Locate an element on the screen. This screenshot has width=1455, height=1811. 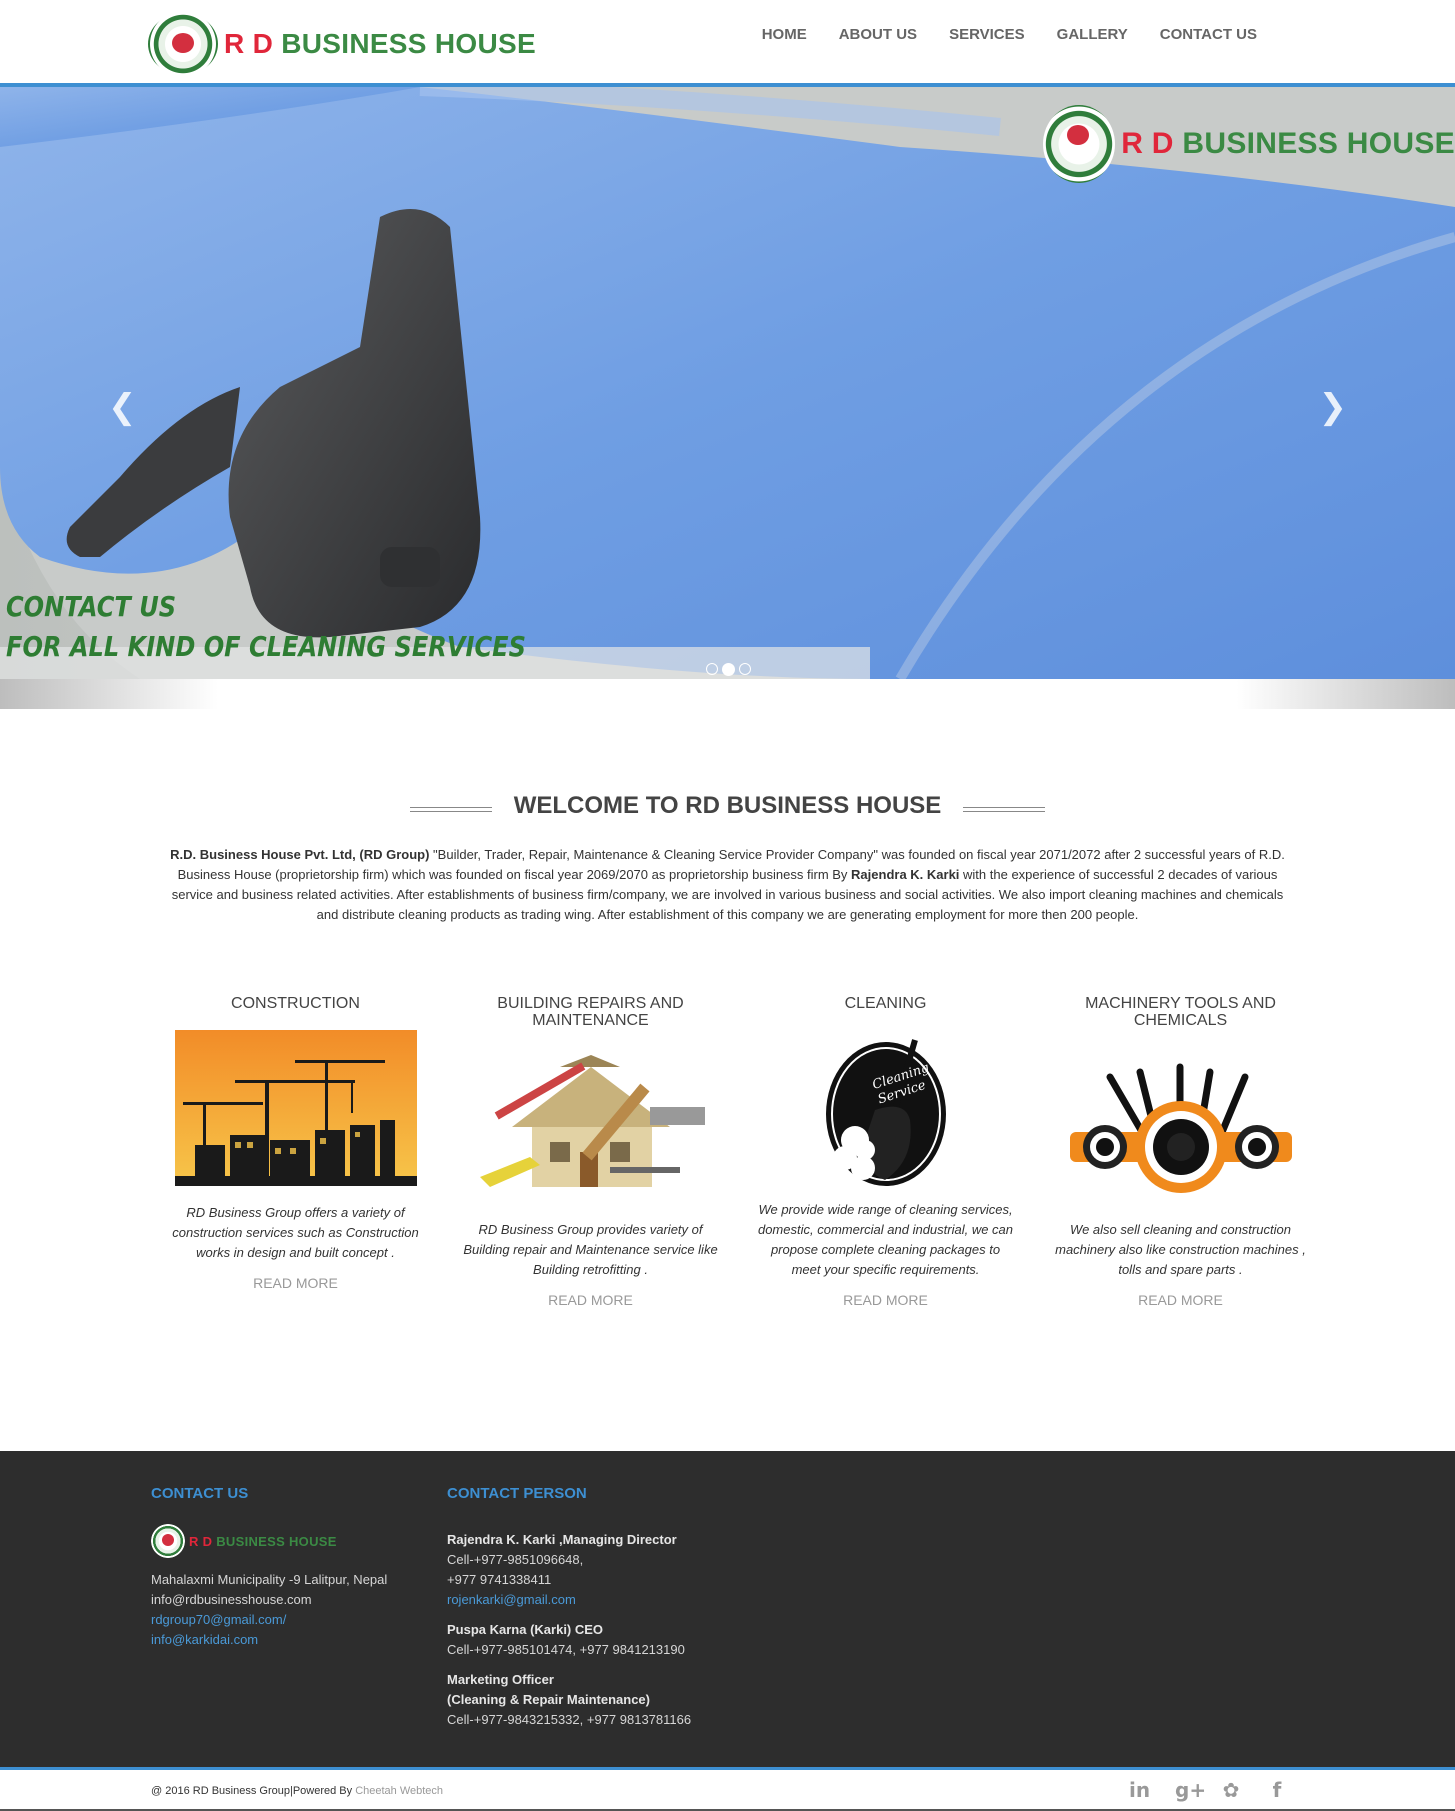
person2-name: Puspa Karna (Karki) CEO is located at coordinates (525, 1629).